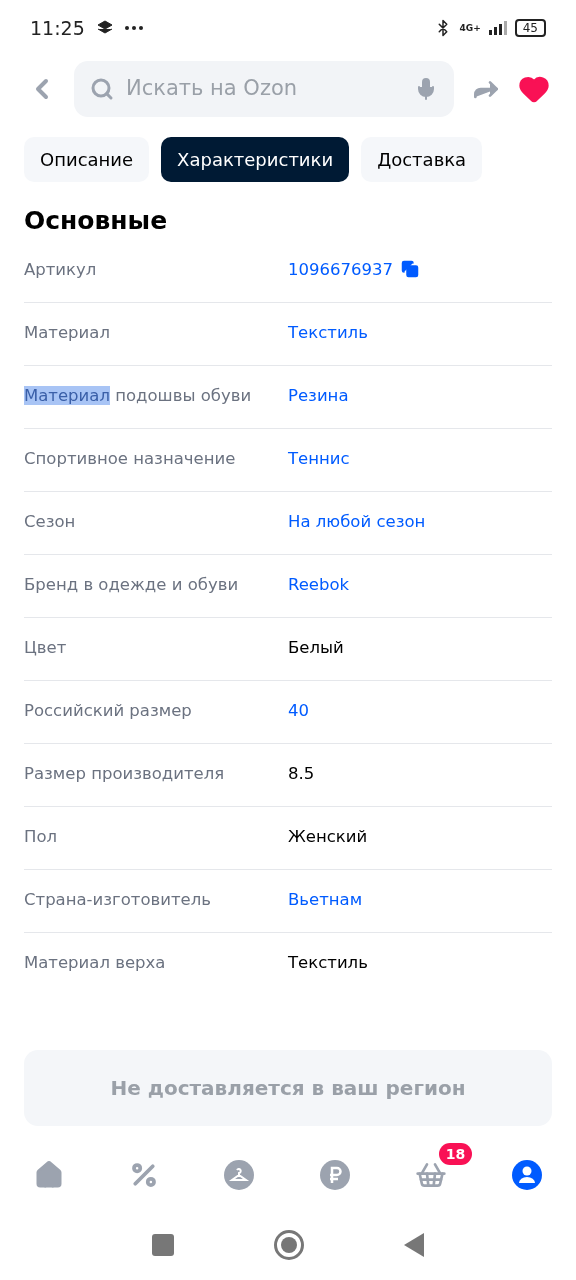  I want to click on tab: Характеристики, so click(255, 159).